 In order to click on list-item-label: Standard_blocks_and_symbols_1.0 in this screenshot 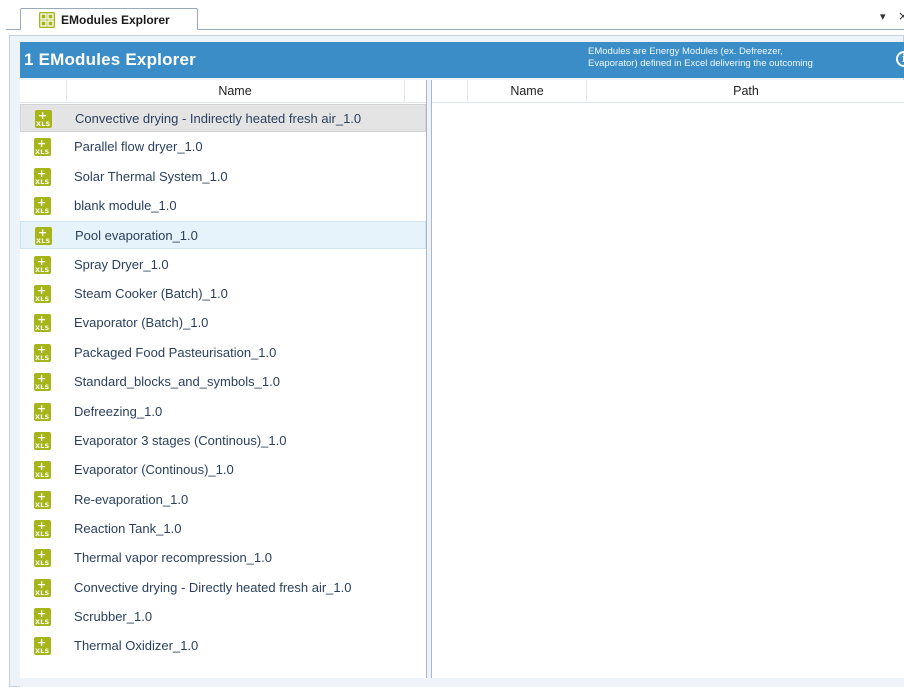, I will do `click(177, 382)`.